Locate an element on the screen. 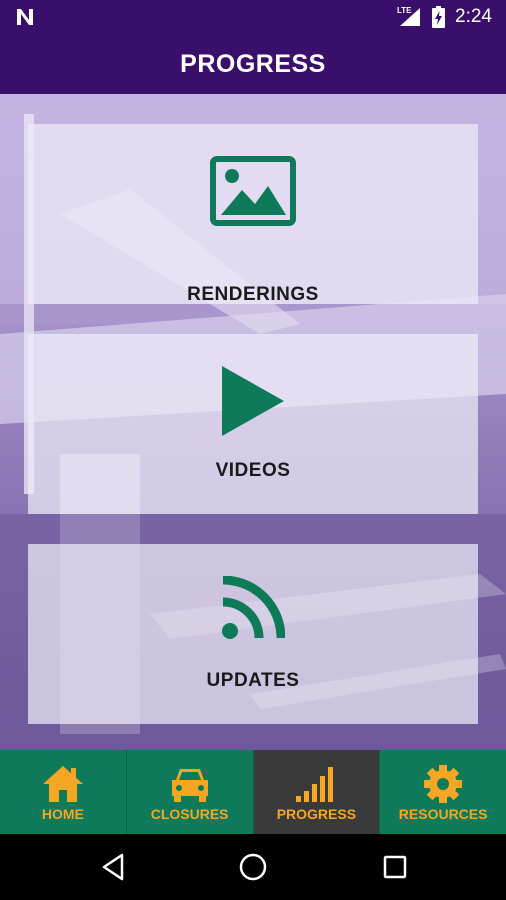  signal-bars-icon is located at coordinates (315, 784).